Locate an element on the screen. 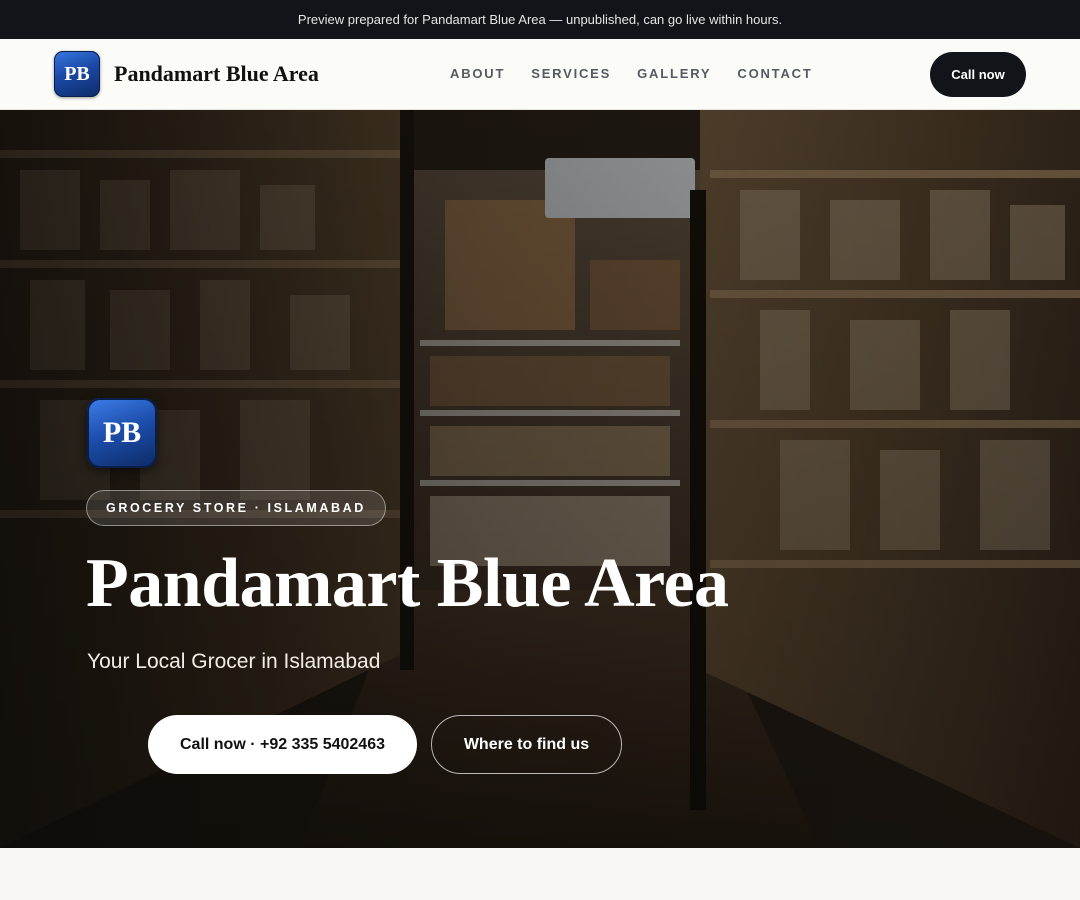  category-badge: GROCERY STORE · ISLAMABAD is located at coordinates (236, 508).